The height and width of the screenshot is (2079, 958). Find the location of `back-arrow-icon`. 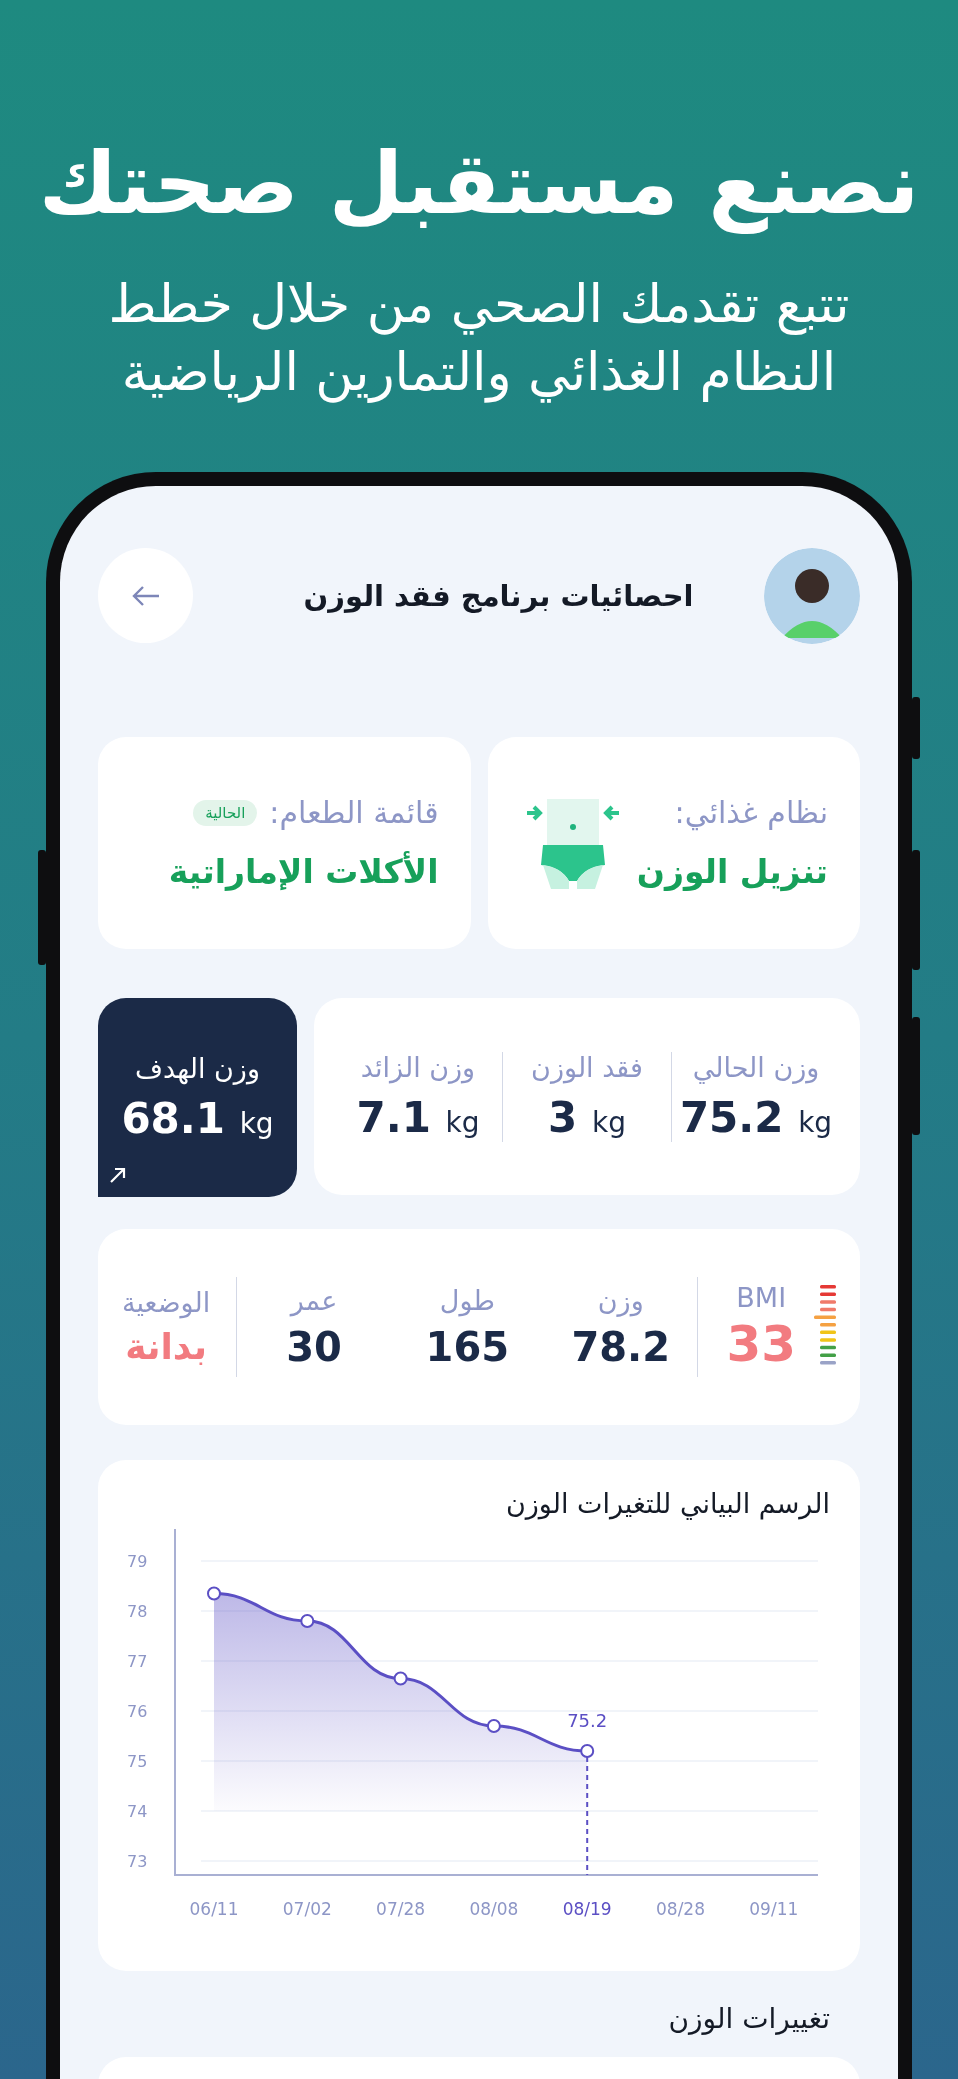

back-arrow-icon is located at coordinates (145, 595).